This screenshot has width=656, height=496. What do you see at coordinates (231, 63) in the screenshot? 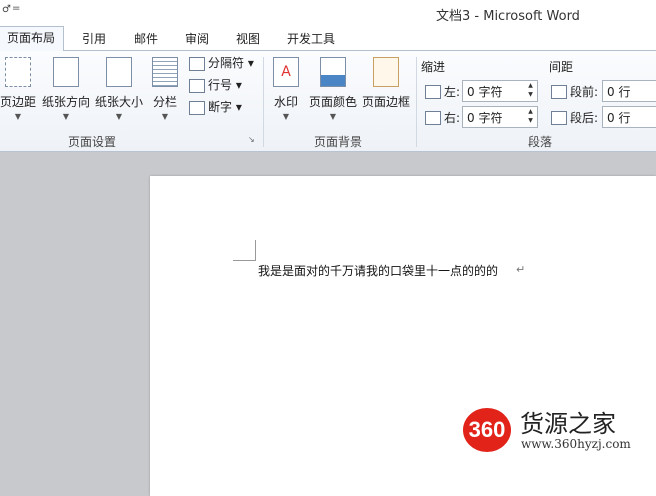
I see `breaks-label: 分隔符 ▾` at bounding box center [231, 63].